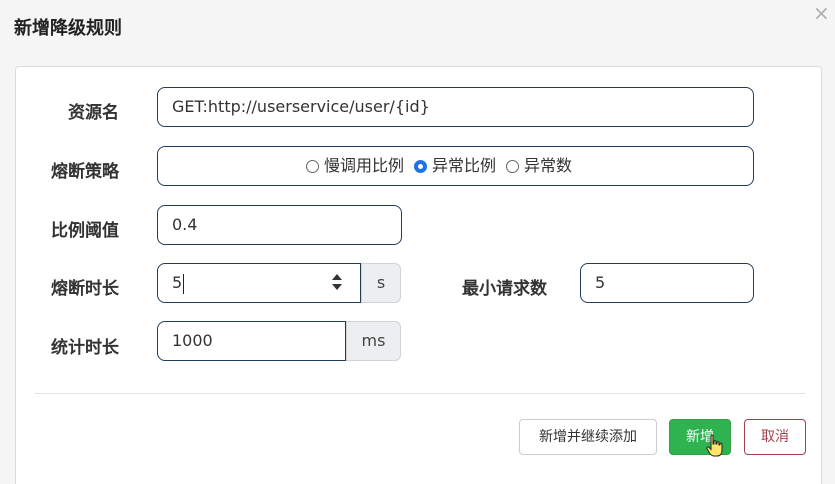 The image size is (835, 484). What do you see at coordinates (464, 165) in the screenshot?
I see `radio-label: 异常比例` at bounding box center [464, 165].